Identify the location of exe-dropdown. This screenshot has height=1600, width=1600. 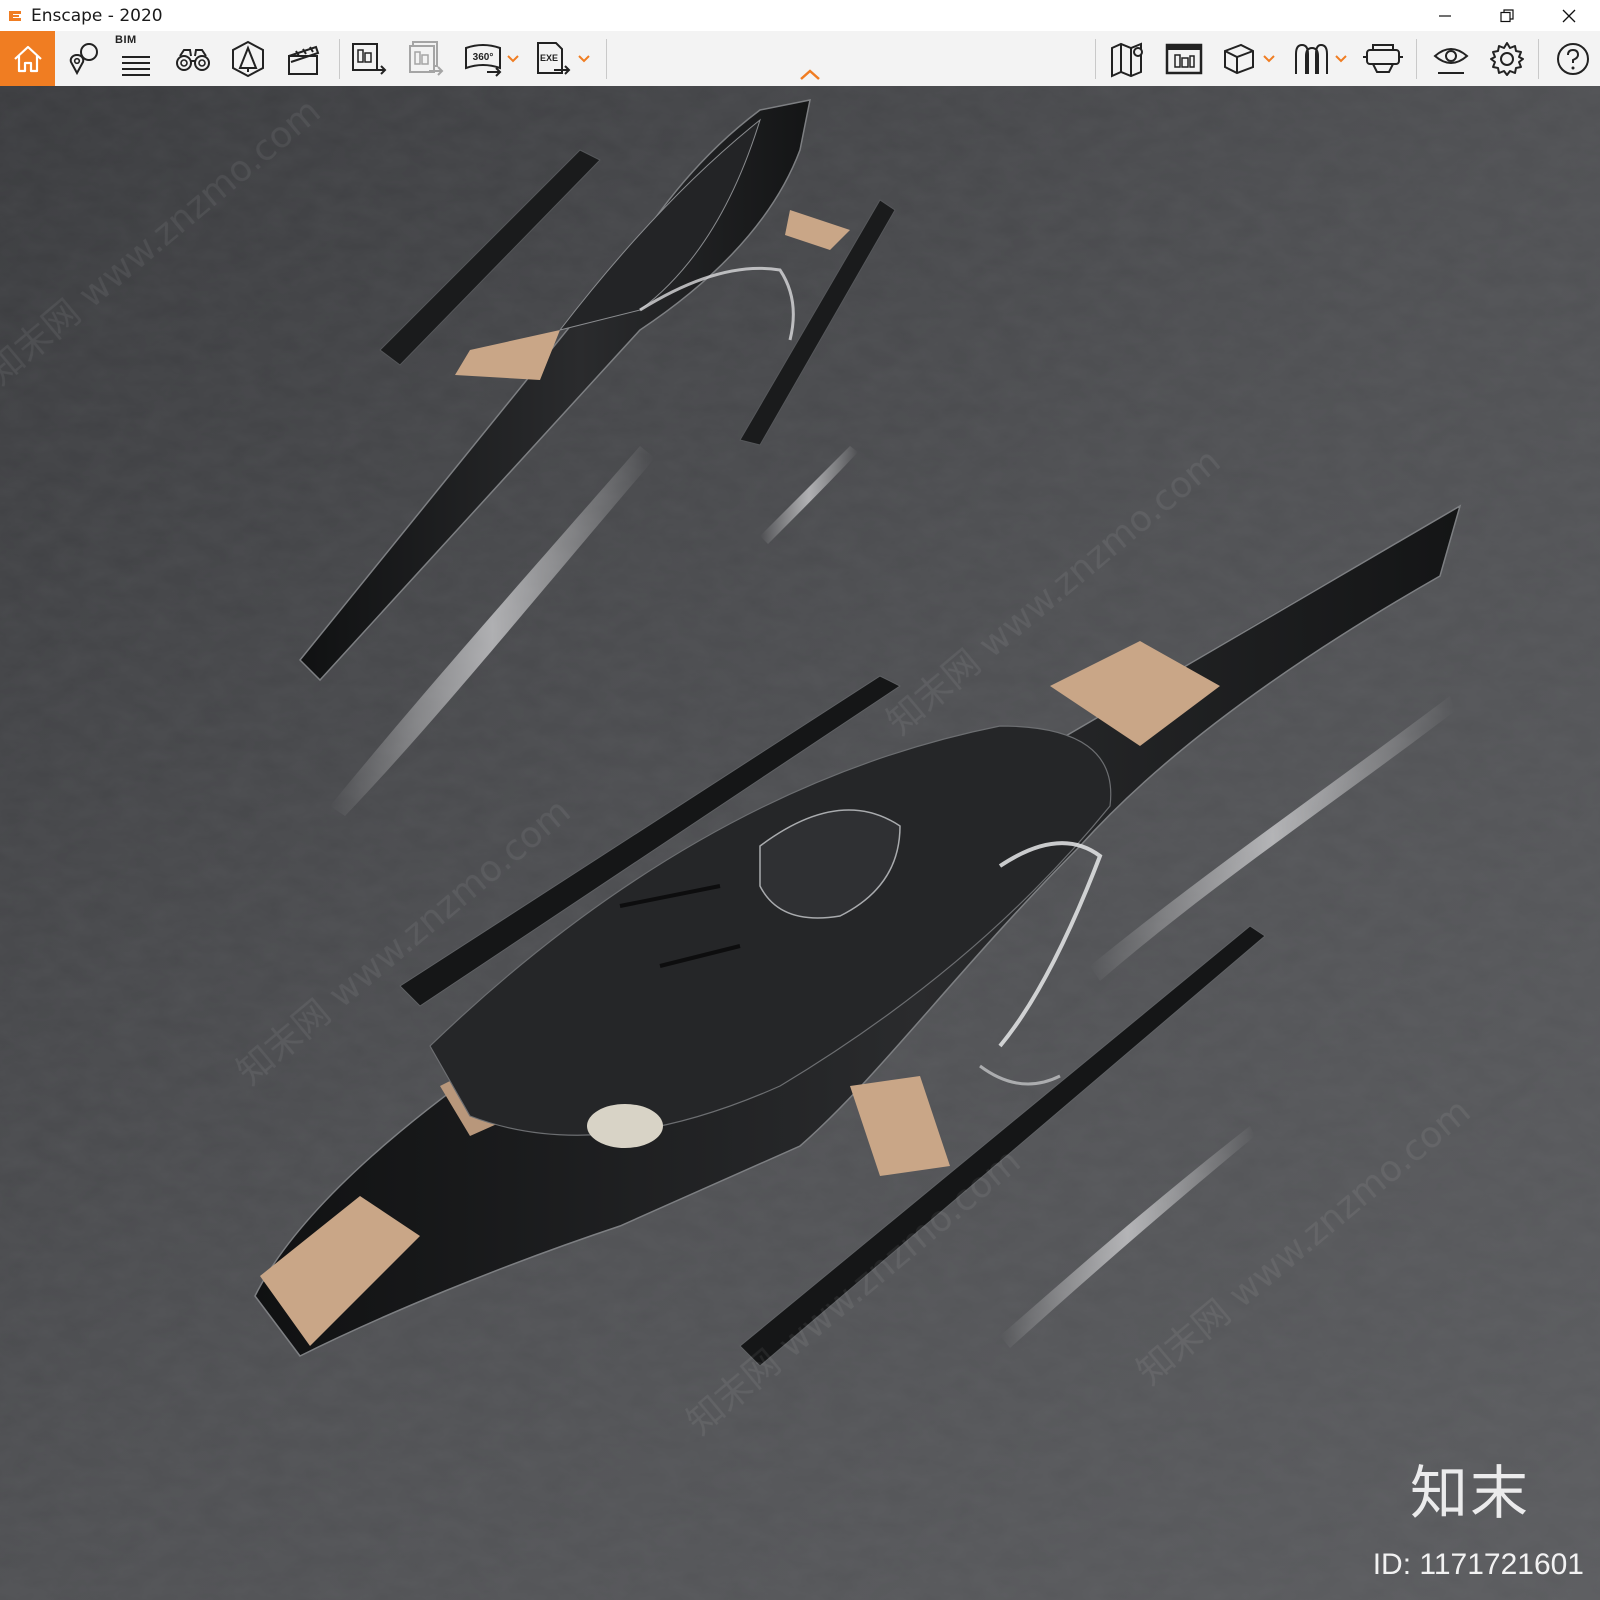
(584, 59).